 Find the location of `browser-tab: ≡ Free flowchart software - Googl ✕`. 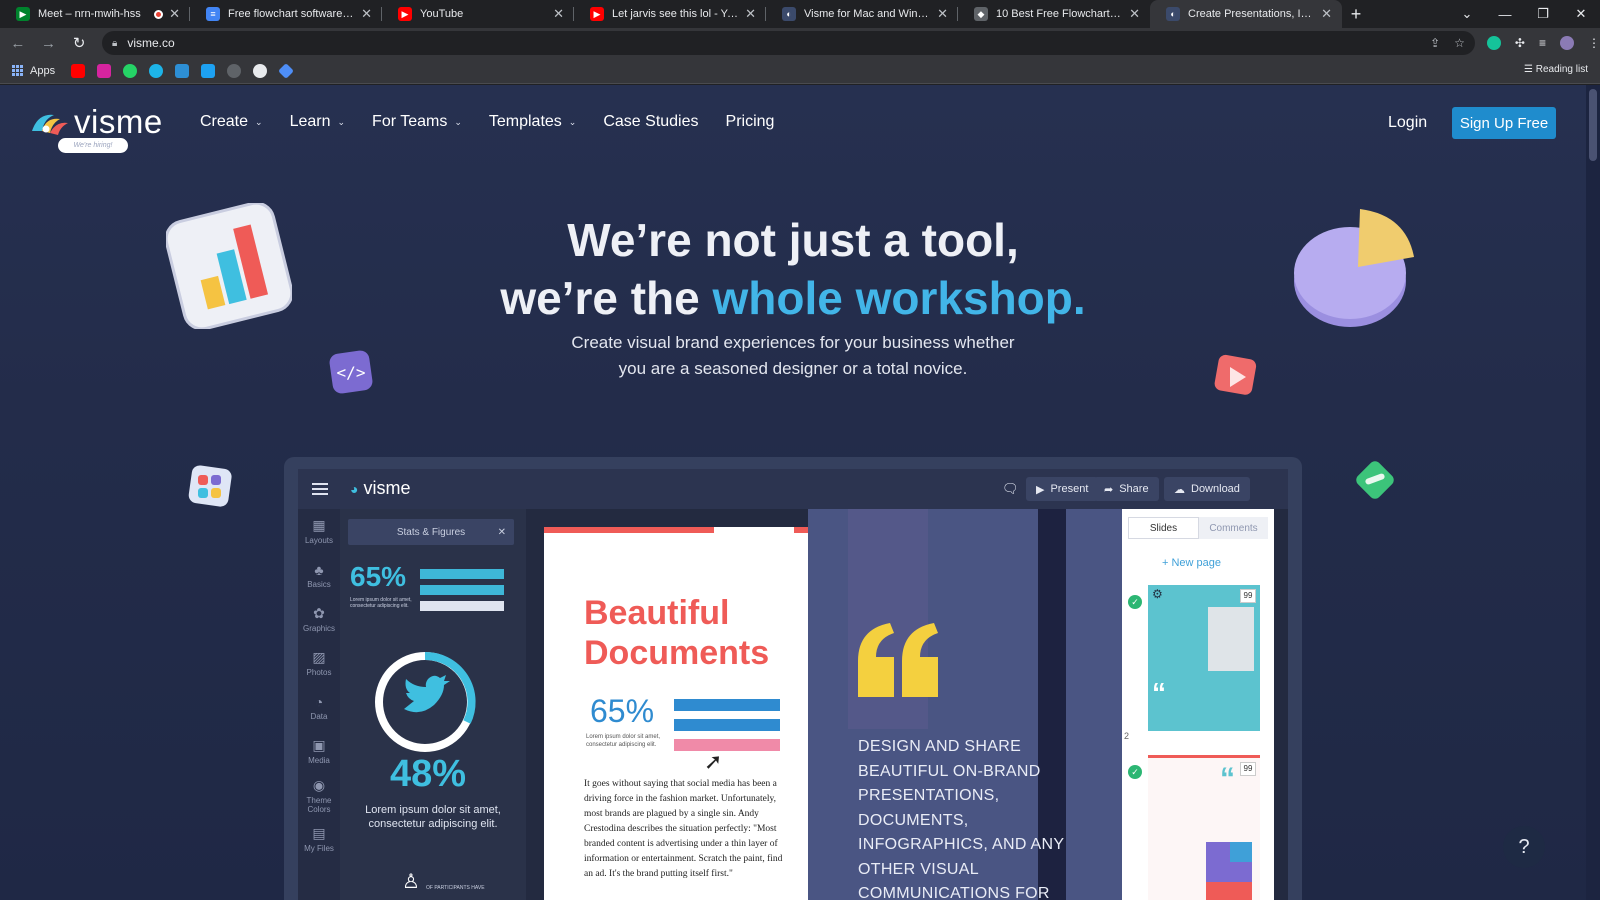

browser-tab: ≡ Free flowchart software - Googl ✕ is located at coordinates (286, 14).